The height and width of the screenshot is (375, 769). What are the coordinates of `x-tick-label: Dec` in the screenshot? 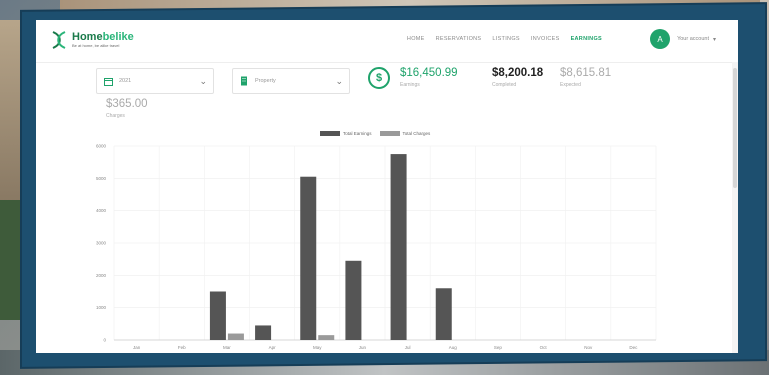 It's located at (633, 347).